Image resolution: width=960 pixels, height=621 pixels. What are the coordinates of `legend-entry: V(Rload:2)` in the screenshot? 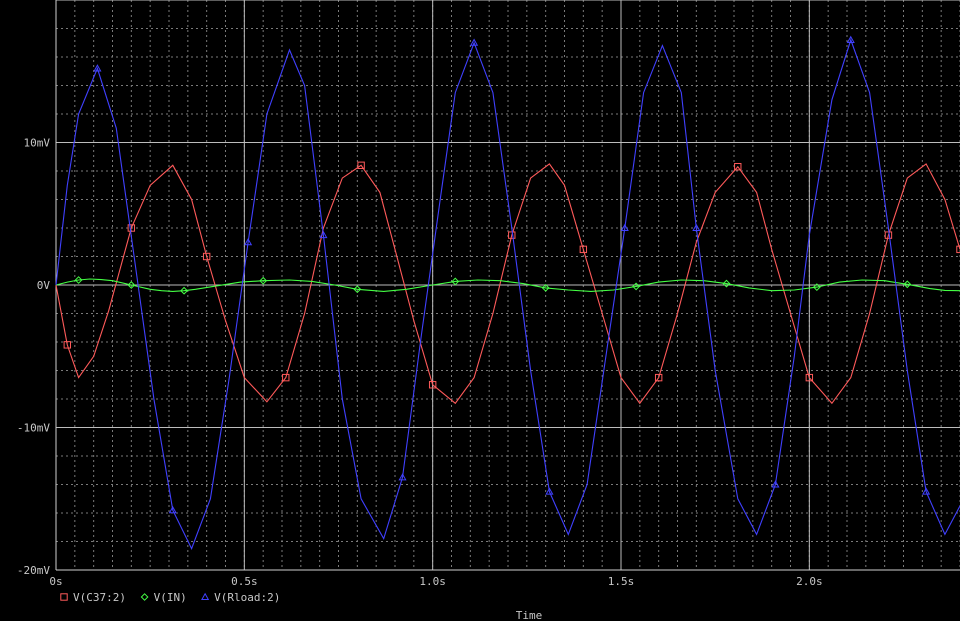 It's located at (247, 597).